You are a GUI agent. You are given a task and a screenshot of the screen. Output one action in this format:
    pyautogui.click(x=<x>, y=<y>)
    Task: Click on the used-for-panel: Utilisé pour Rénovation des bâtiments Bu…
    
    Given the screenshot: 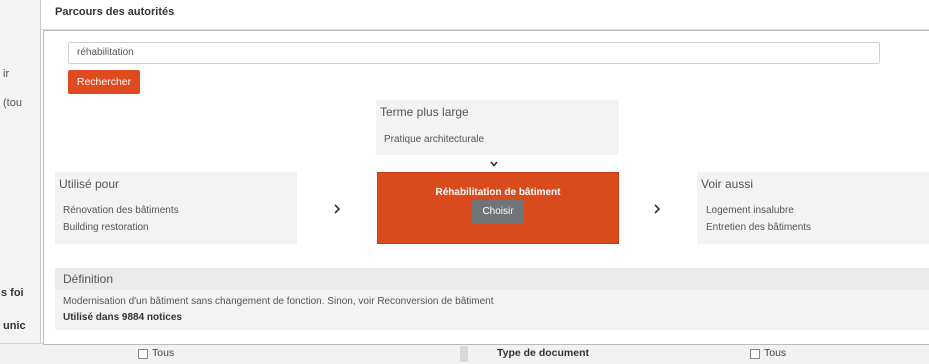 What is the action you would take?
    pyautogui.click(x=176, y=208)
    